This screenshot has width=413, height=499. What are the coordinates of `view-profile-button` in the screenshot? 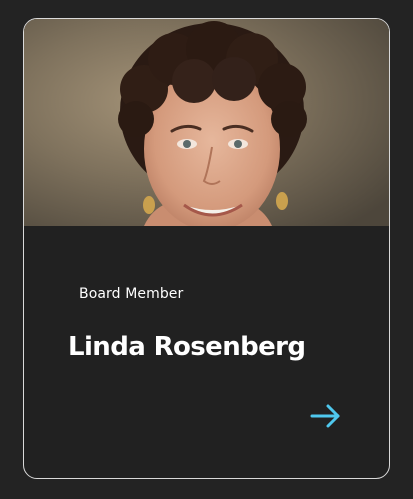 It's located at (326, 416).